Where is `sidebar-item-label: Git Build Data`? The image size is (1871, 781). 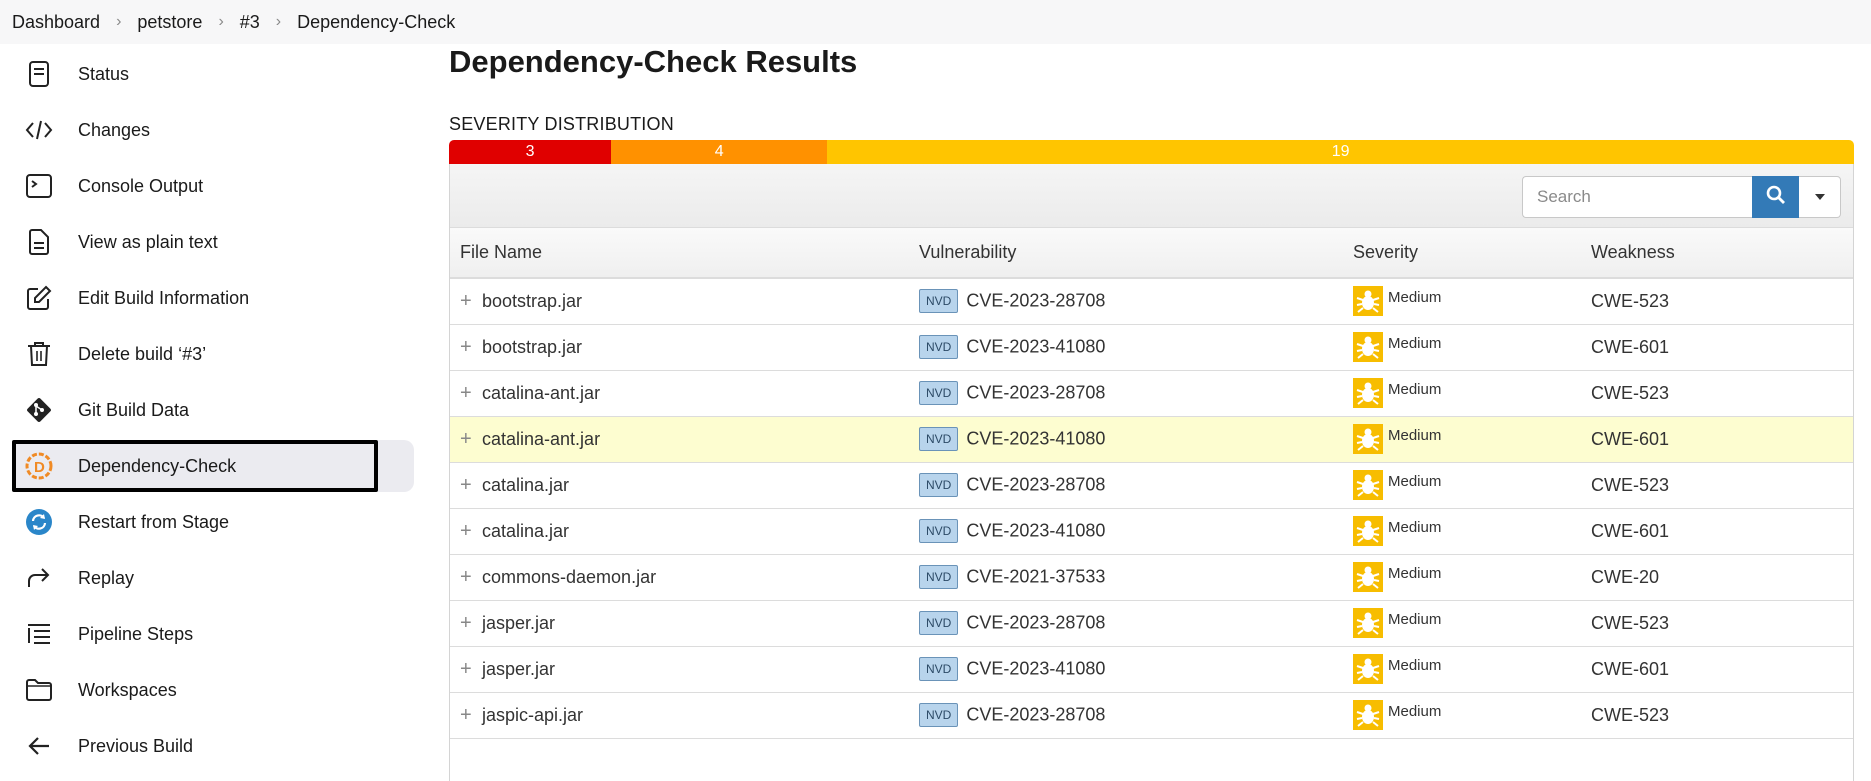
sidebar-item-label: Git Build Data is located at coordinates (134, 409).